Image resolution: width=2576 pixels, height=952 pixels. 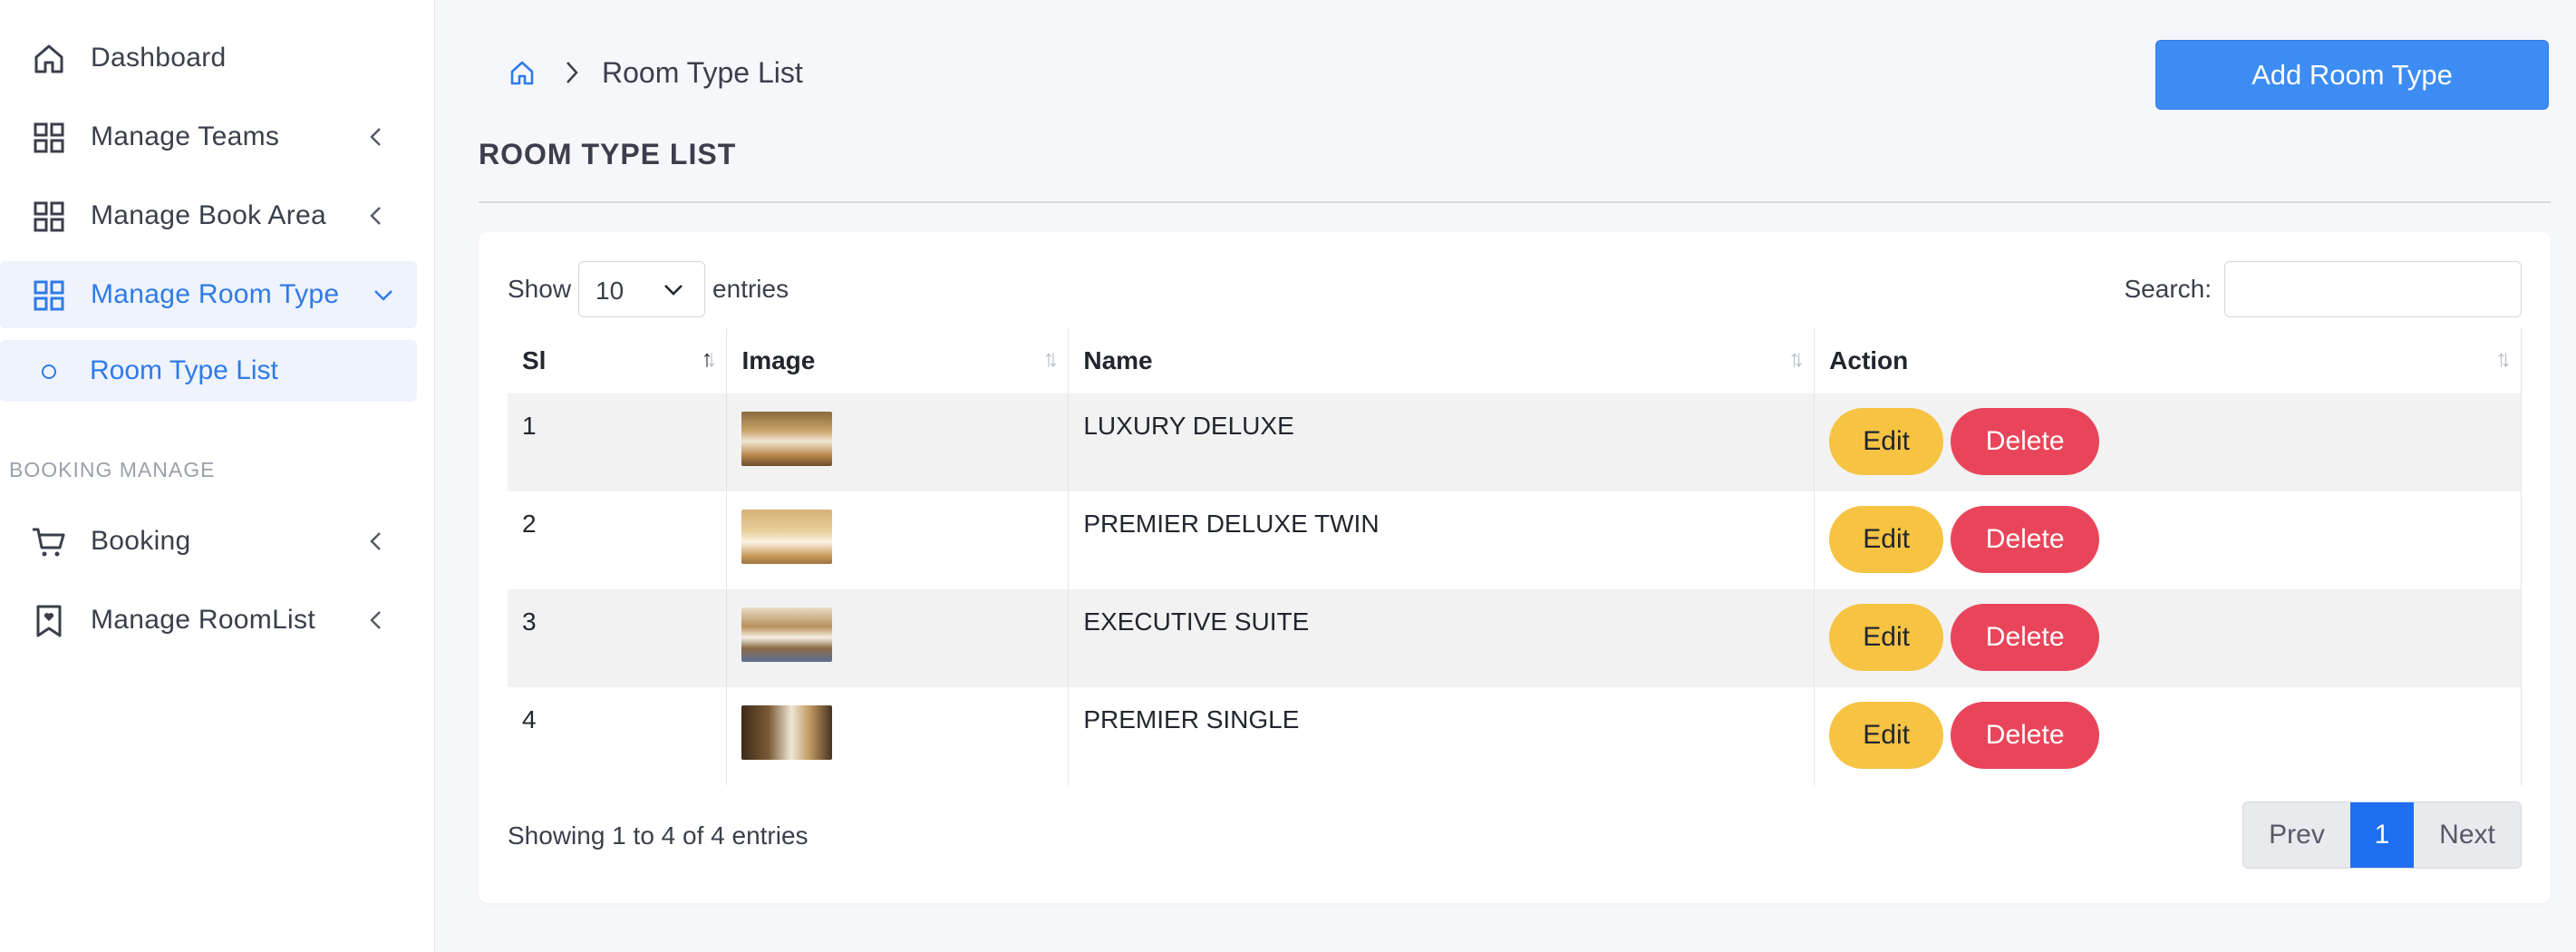 I want to click on cell-sl: 4, so click(x=618, y=736).